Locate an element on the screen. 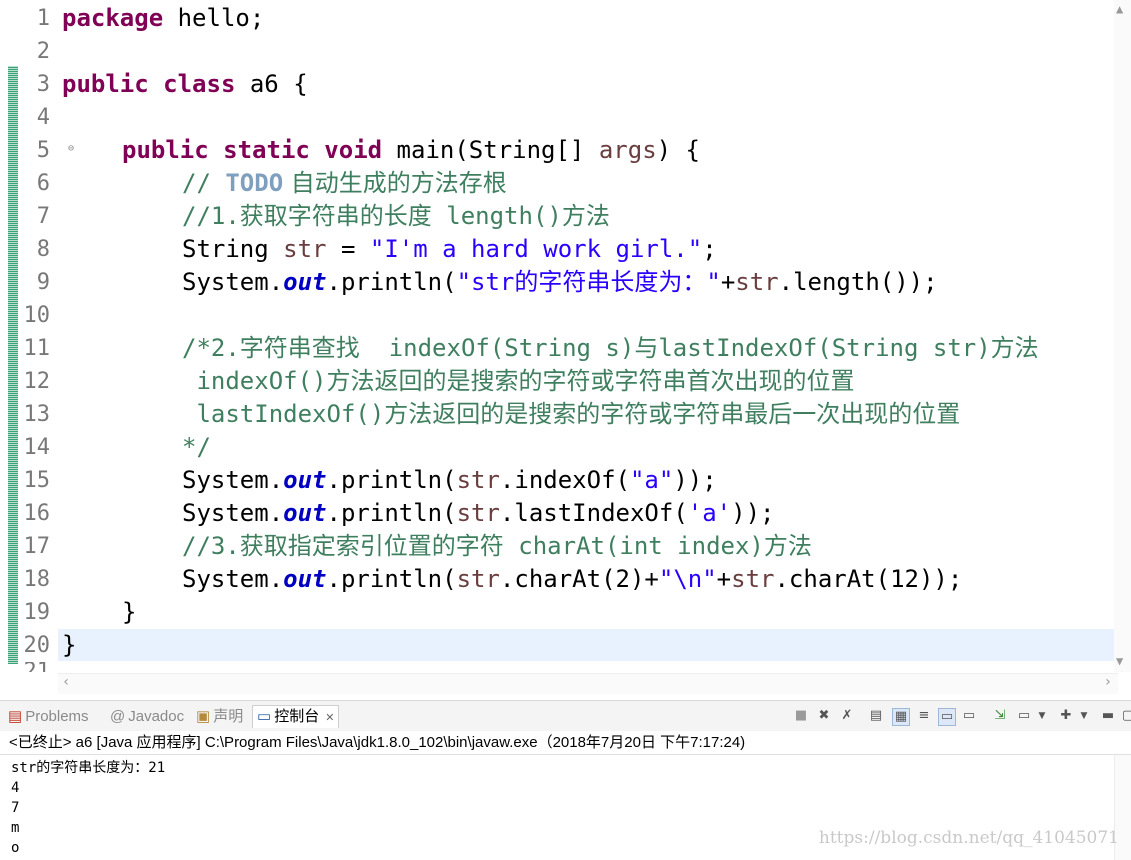 The height and width of the screenshot is (860, 1131). code-line-13: lastIndexOf()方法返回的是搜索的字符或字符串最后一次出现的位置 is located at coordinates (571, 414).